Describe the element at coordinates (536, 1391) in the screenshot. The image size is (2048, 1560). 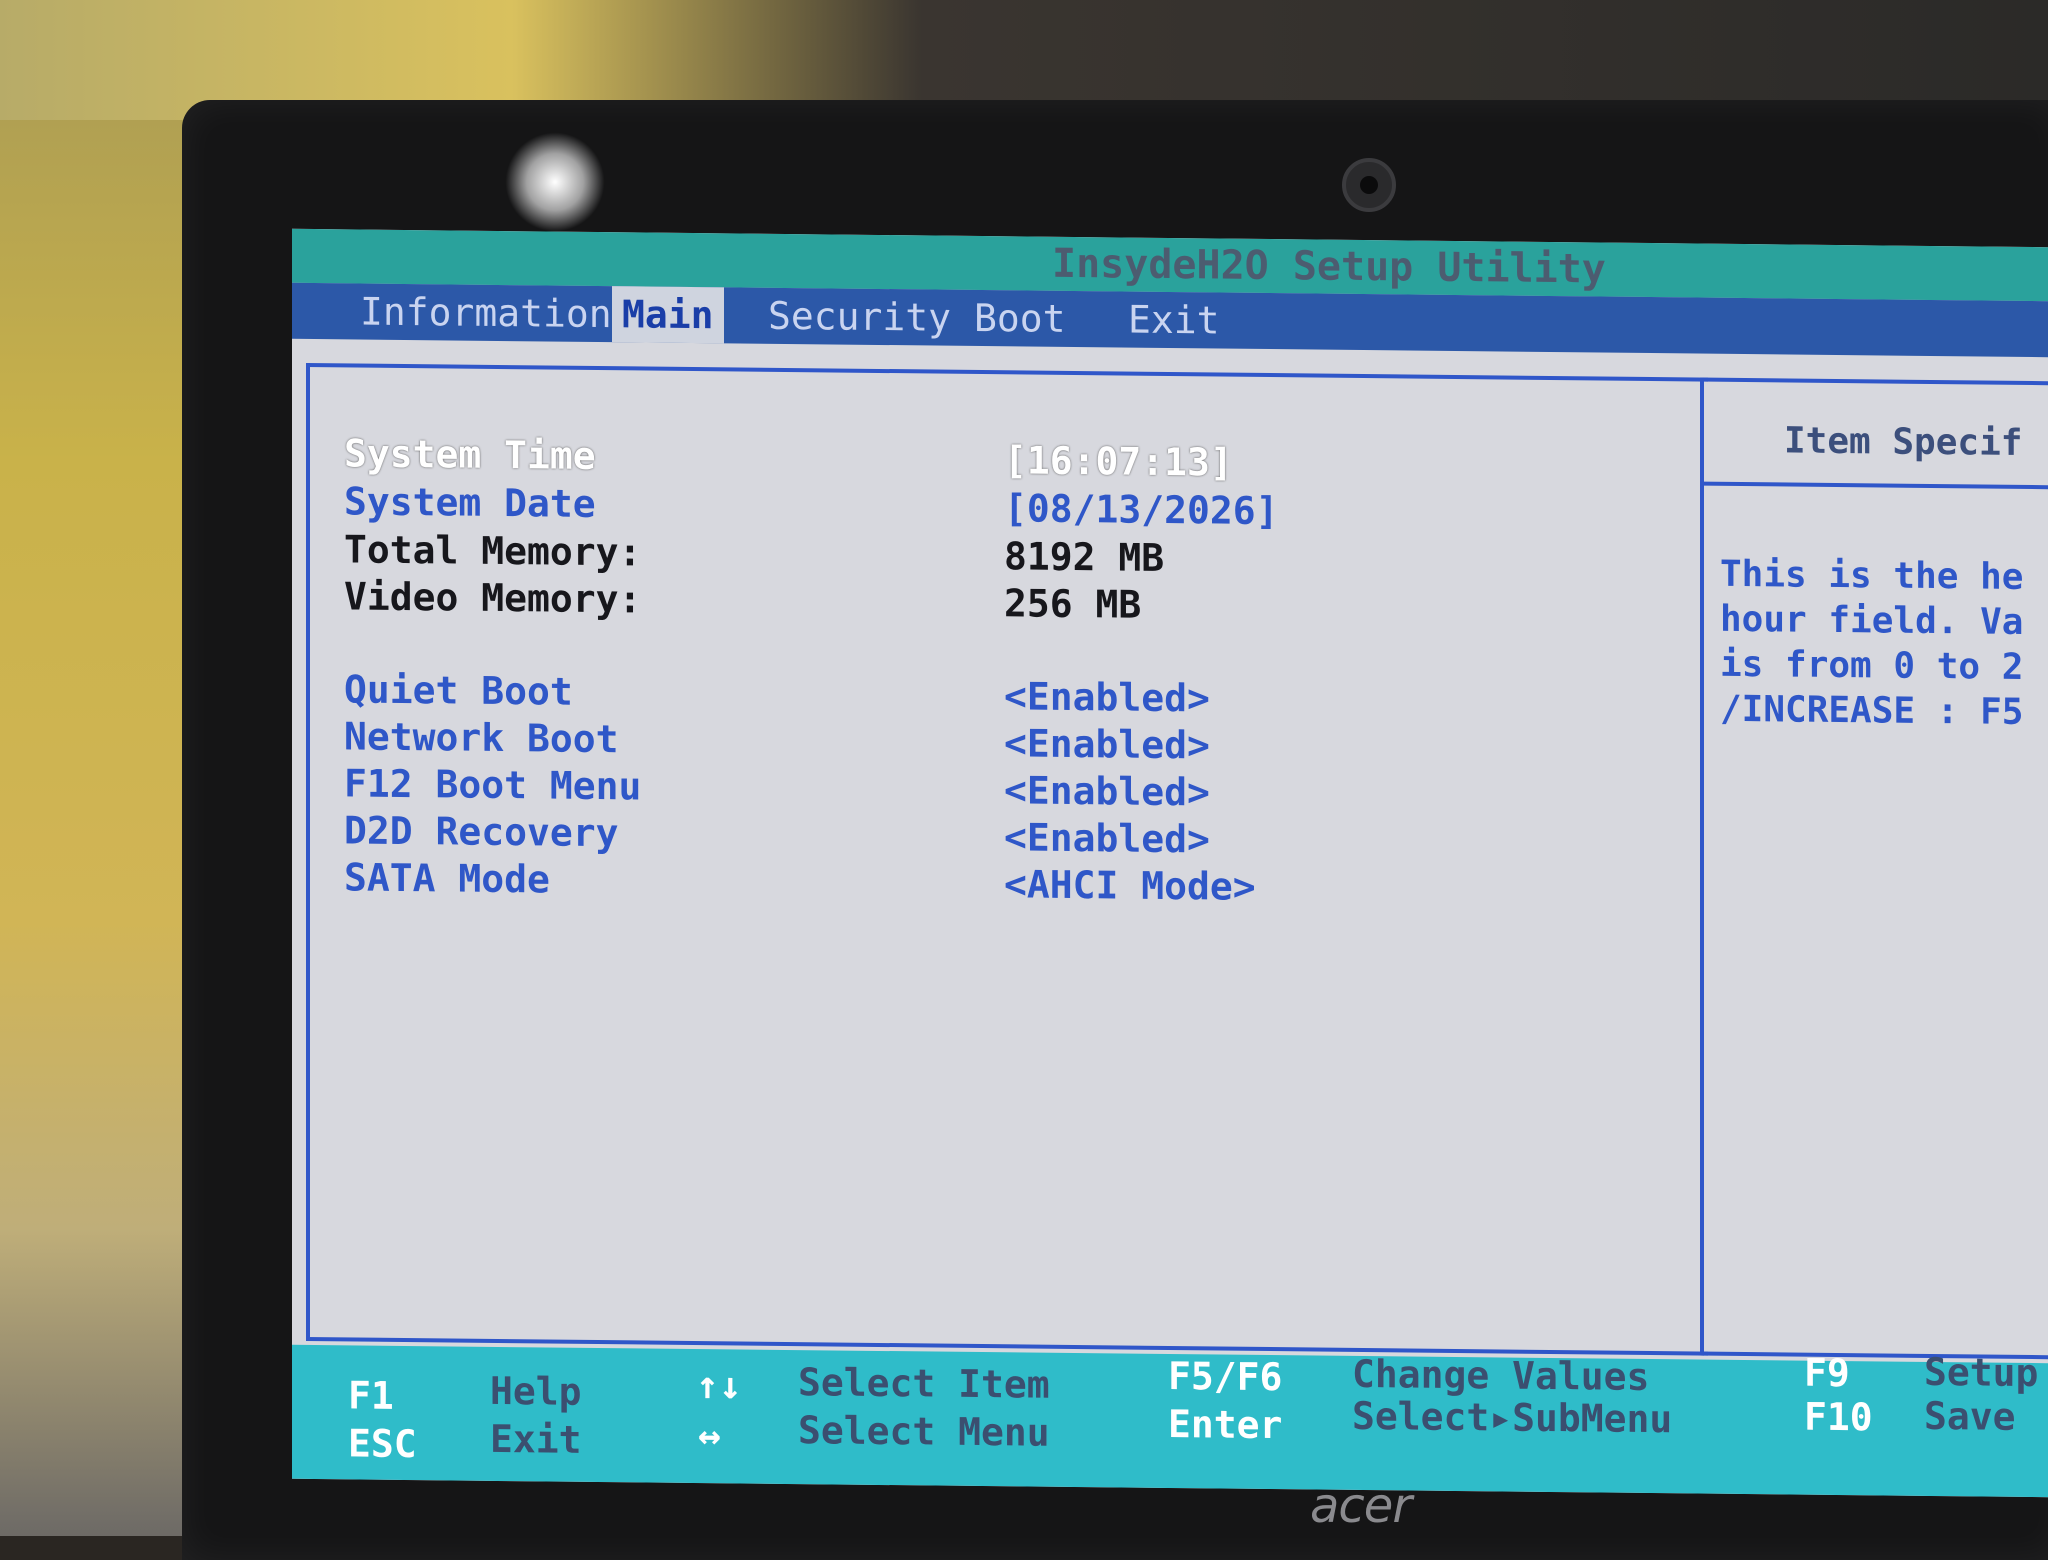
I see `f1-desc: Help` at that location.